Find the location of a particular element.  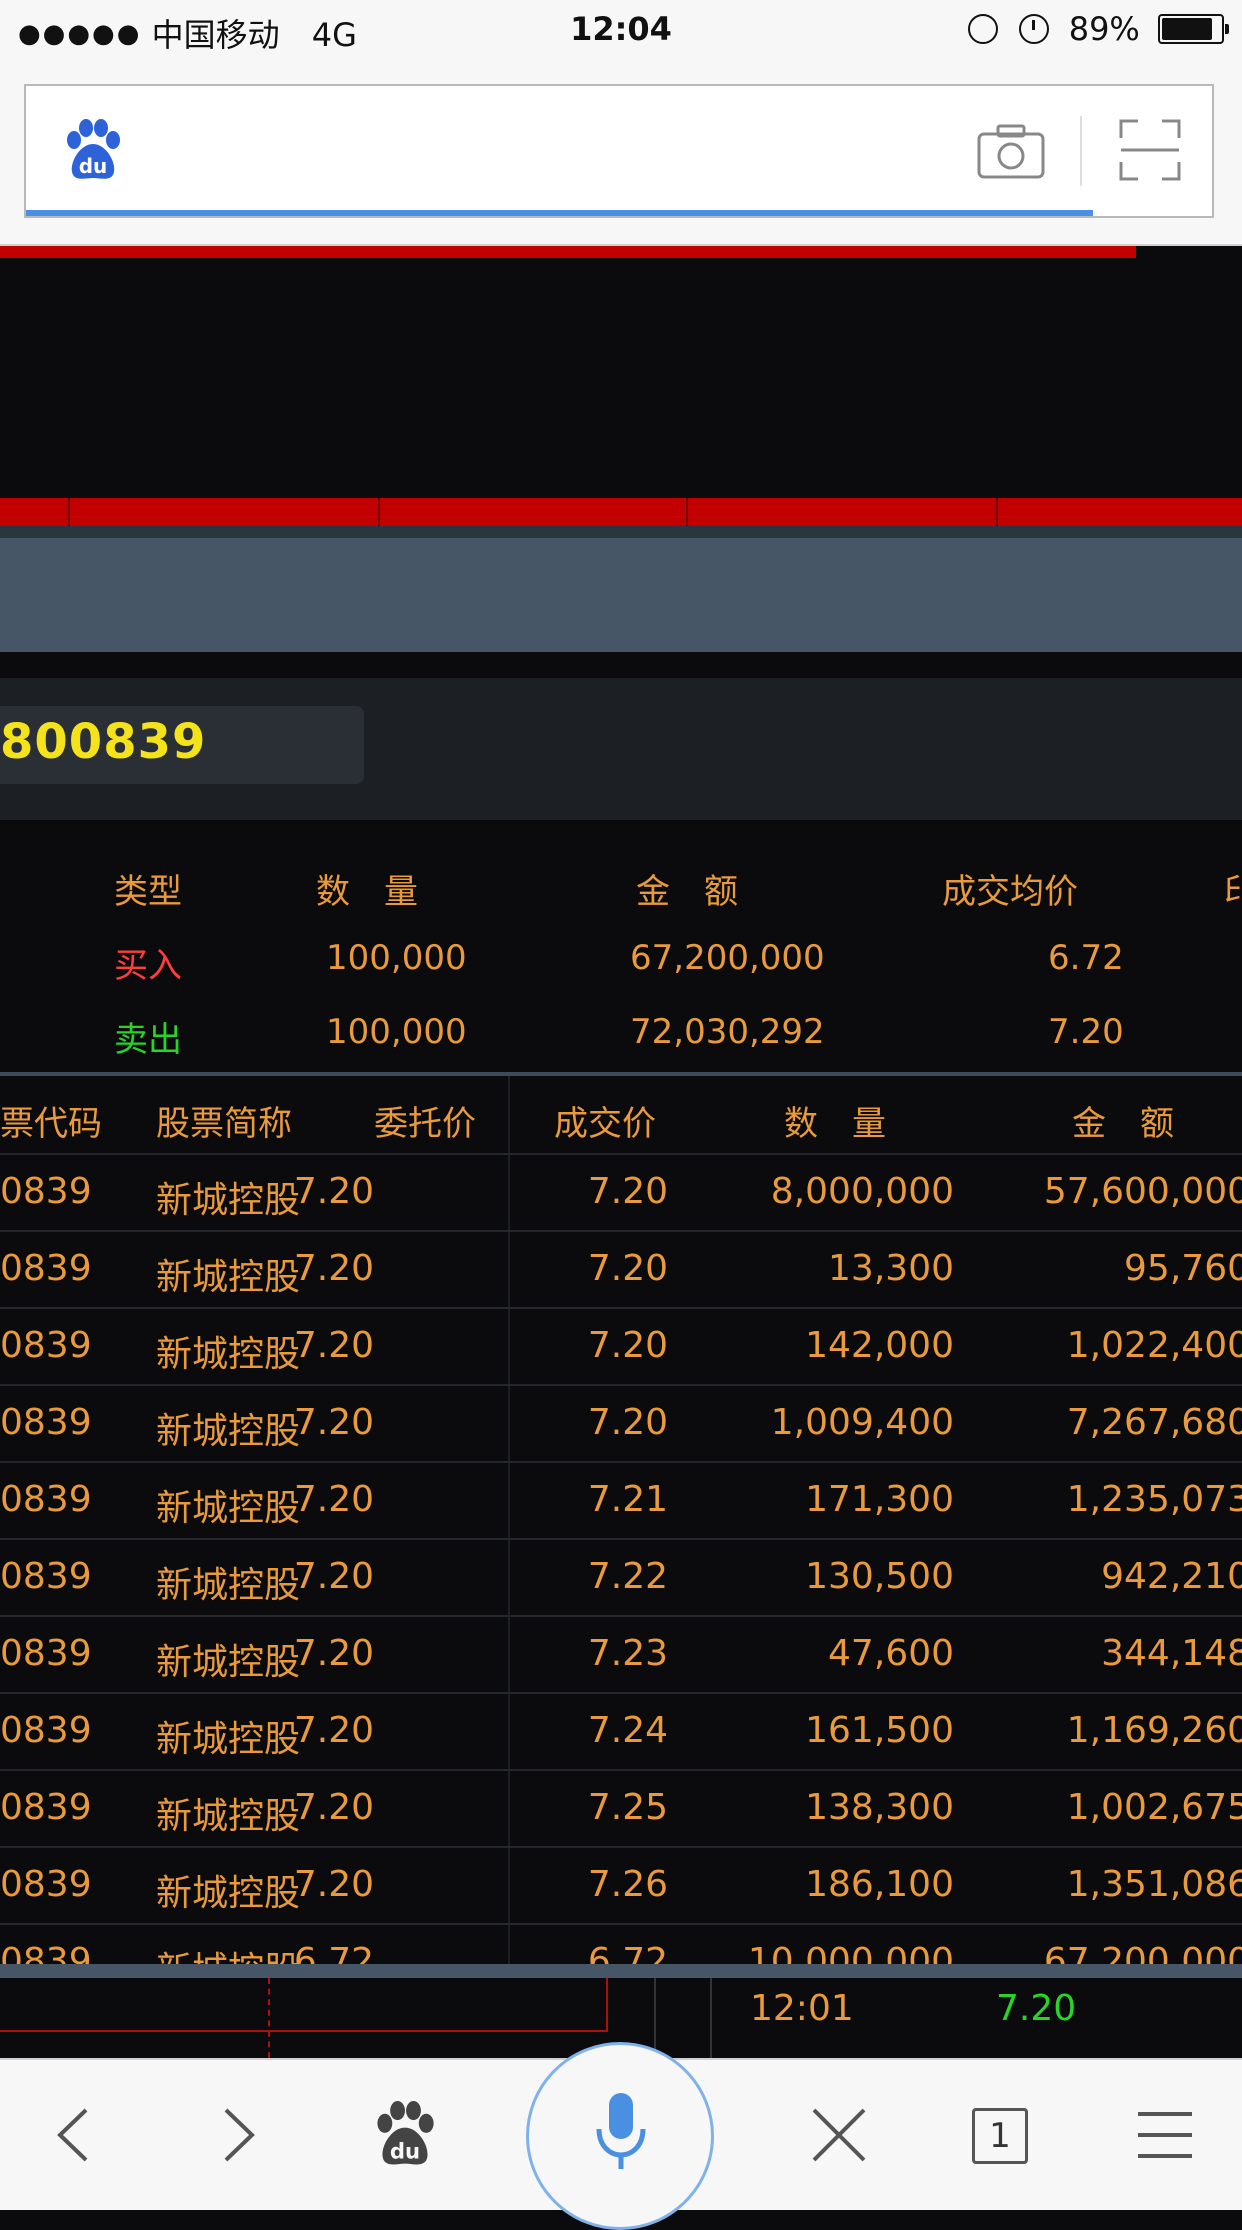

table-row: 0839新城控股6.726.7210,000,00067,200,000 is located at coordinates (621, 1943).